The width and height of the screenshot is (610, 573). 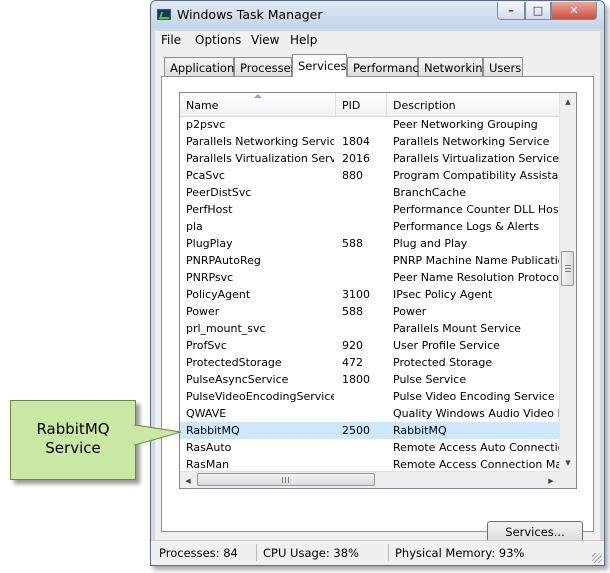 What do you see at coordinates (319, 65) in the screenshot?
I see `tab-services: Services` at bounding box center [319, 65].